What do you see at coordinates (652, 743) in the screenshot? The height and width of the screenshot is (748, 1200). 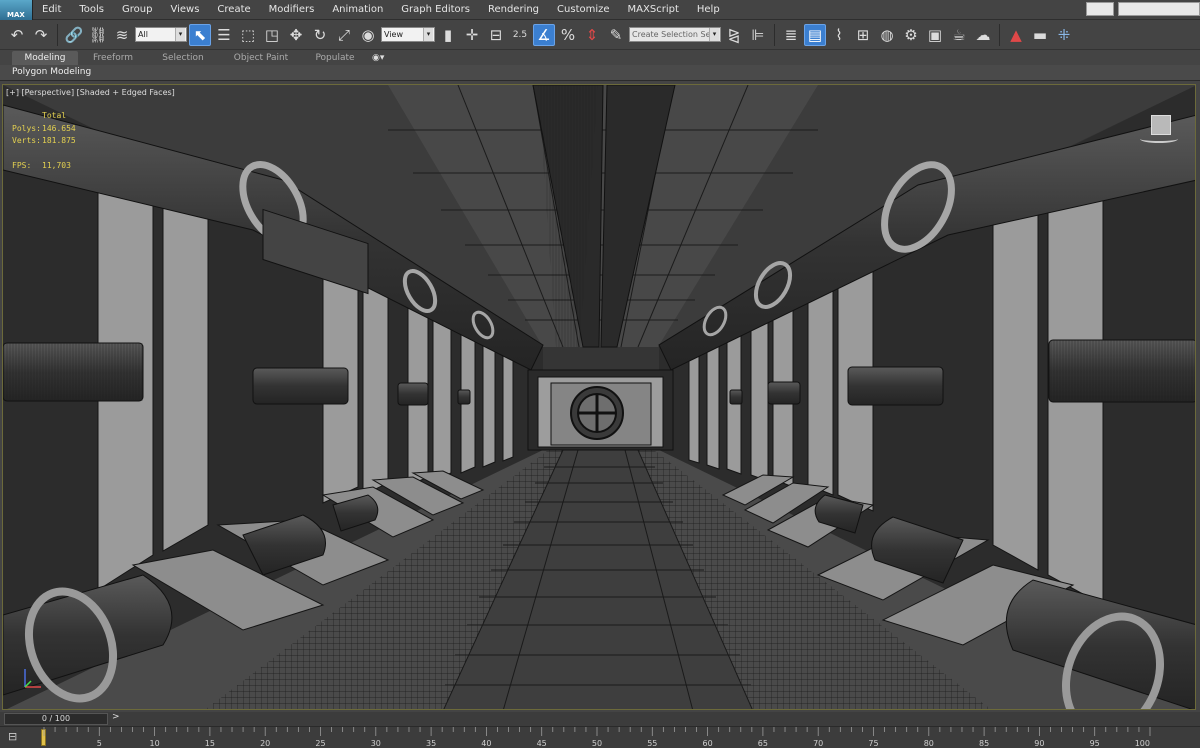 I see `ruler-tick-label: 55` at bounding box center [652, 743].